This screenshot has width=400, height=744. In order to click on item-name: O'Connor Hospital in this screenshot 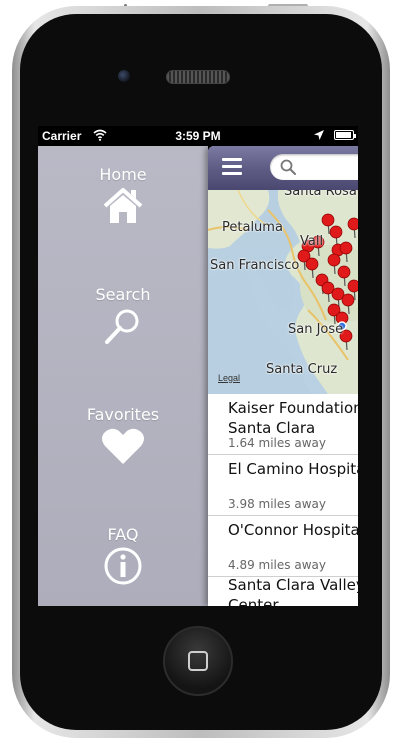, I will do `click(293, 530)`.